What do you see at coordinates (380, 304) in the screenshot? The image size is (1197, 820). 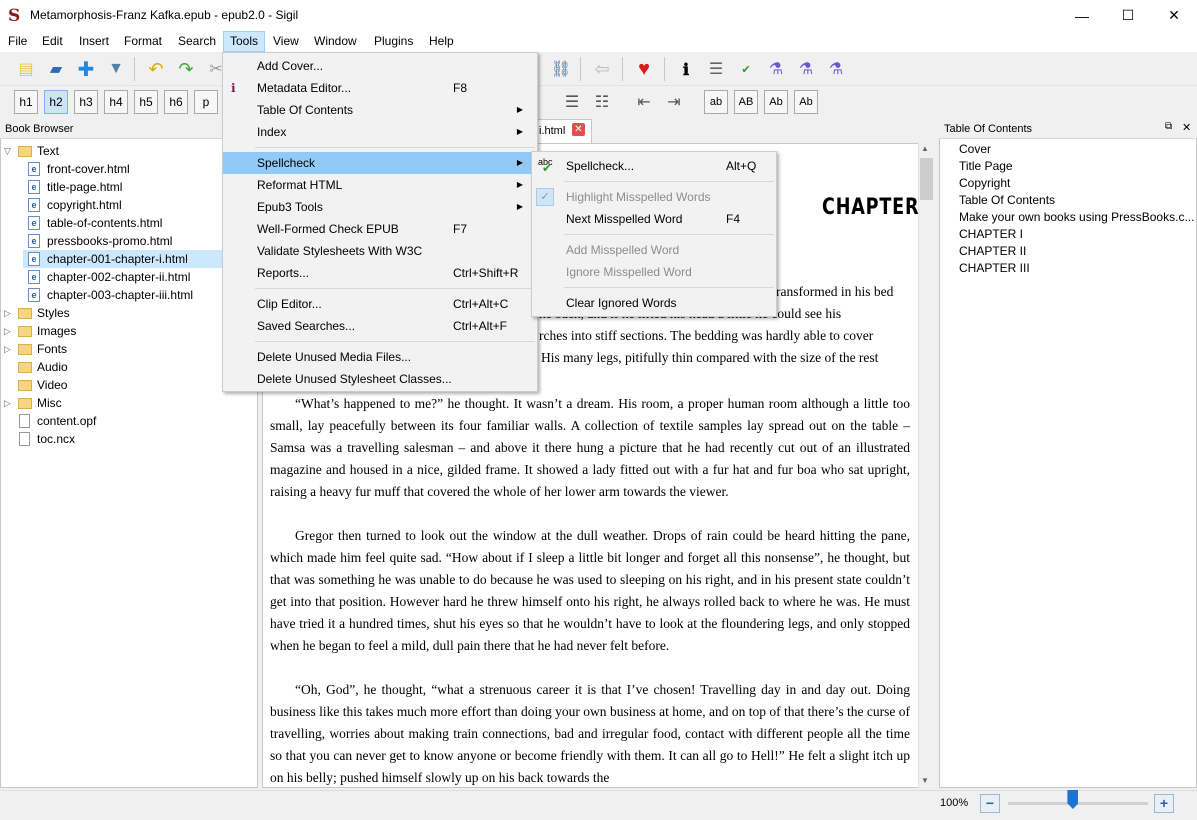 I see `menu-clip-editor: Clip Editor... Ctrl+Alt+C` at bounding box center [380, 304].